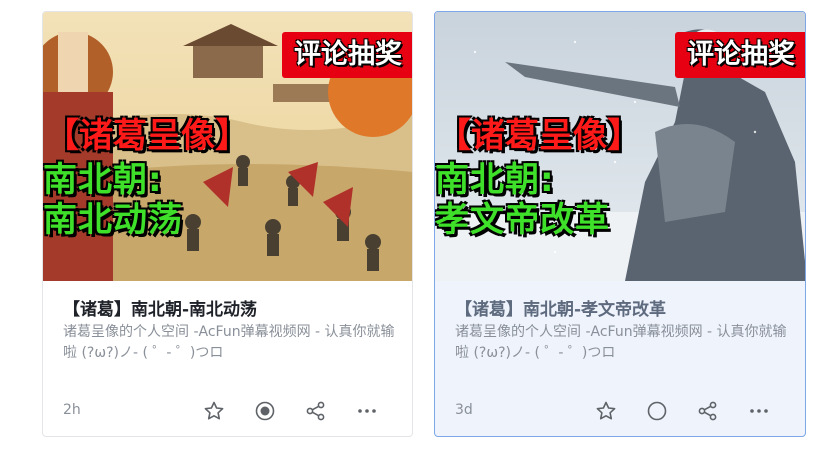  Describe the element at coordinates (464, 410) in the screenshot. I see `timestamp: 3d` at that location.